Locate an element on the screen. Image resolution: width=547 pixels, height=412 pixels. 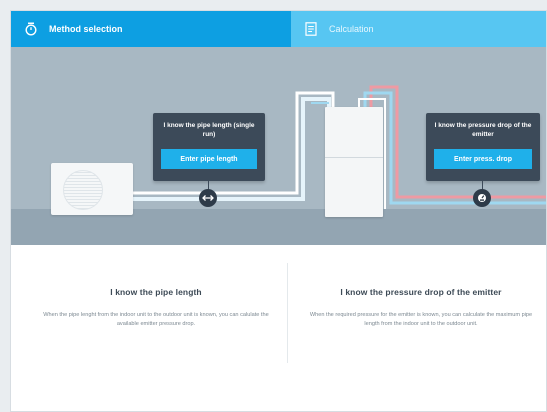
outdoor-unit is located at coordinates (92, 189).